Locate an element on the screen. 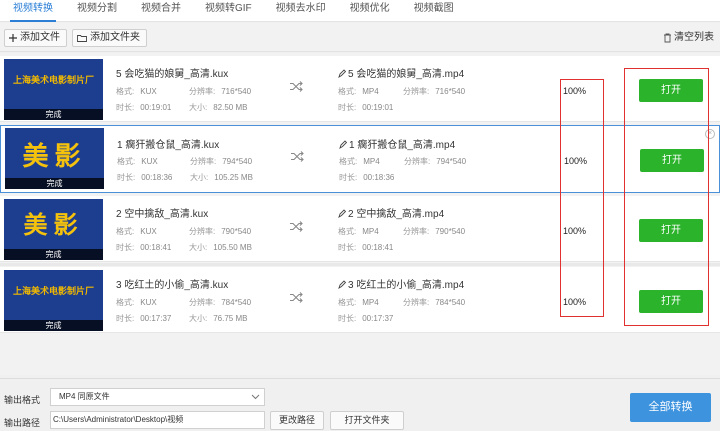  row-separator is located at coordinates (360, 264).